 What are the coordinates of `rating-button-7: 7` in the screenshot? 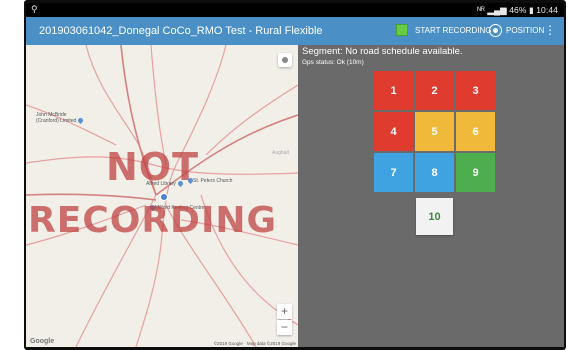 It's located at (393, 172).